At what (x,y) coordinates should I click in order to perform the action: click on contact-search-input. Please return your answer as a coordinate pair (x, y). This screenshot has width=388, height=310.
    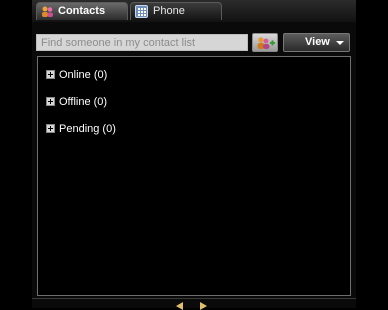
    Looking at the image, I should click on (142, 42).